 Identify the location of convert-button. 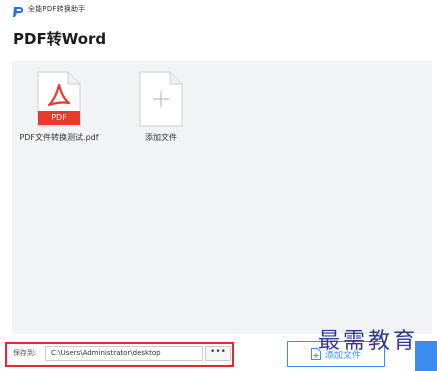
(426, 356).